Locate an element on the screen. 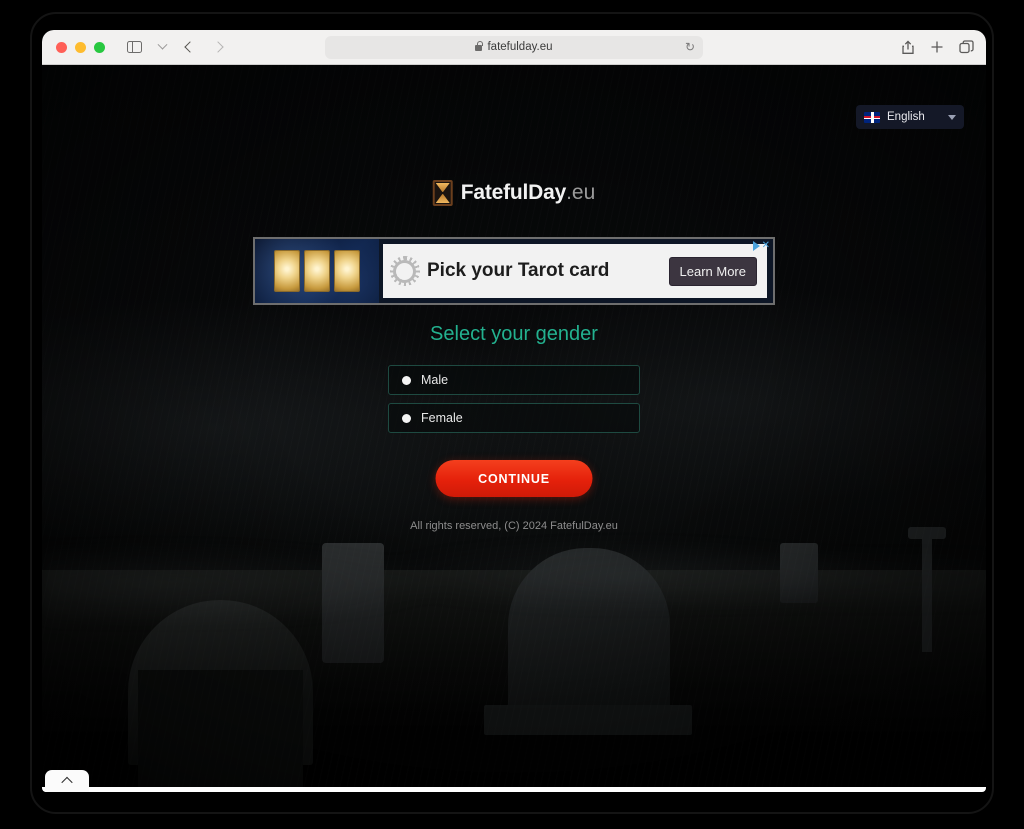 This screenshot has height=829, width=1024. browser-toolbar: fatefulday.eu ↻ is located at coordinates (514, 47).